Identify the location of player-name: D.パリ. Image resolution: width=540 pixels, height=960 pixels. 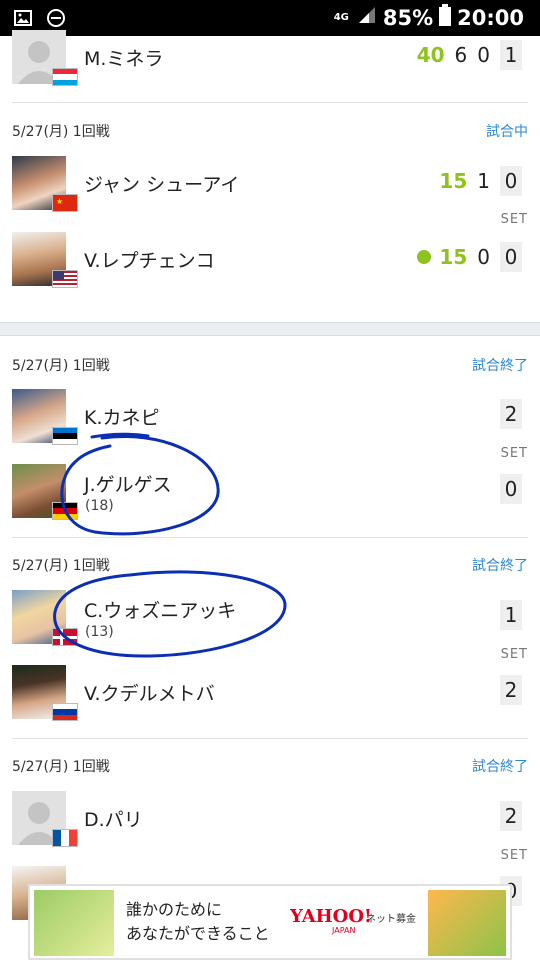
(113, 820).